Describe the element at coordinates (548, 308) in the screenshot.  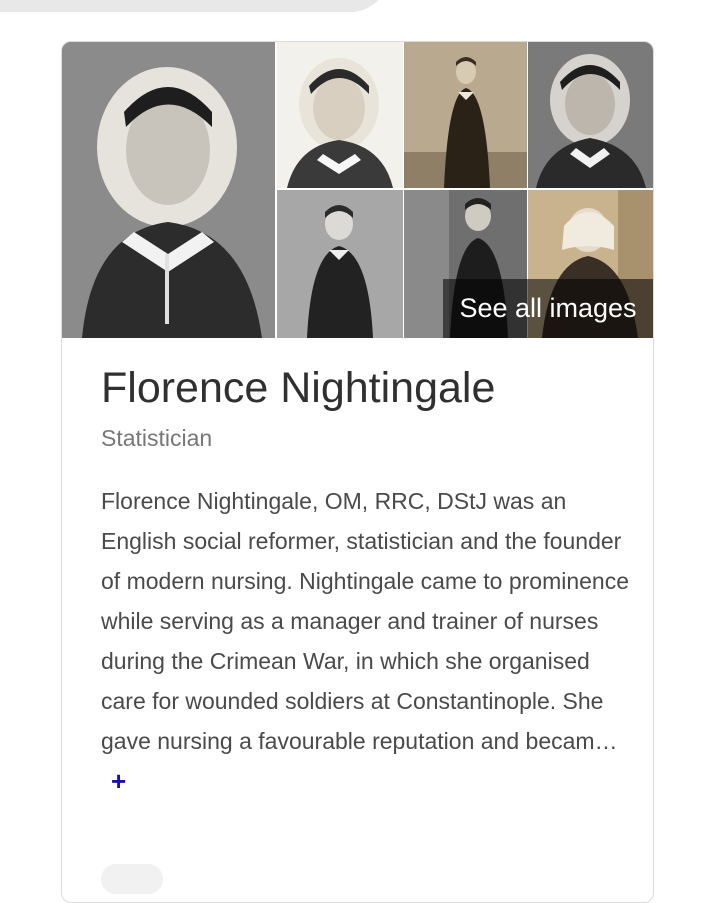
I see `see-all-images-link: See all images` at that location.